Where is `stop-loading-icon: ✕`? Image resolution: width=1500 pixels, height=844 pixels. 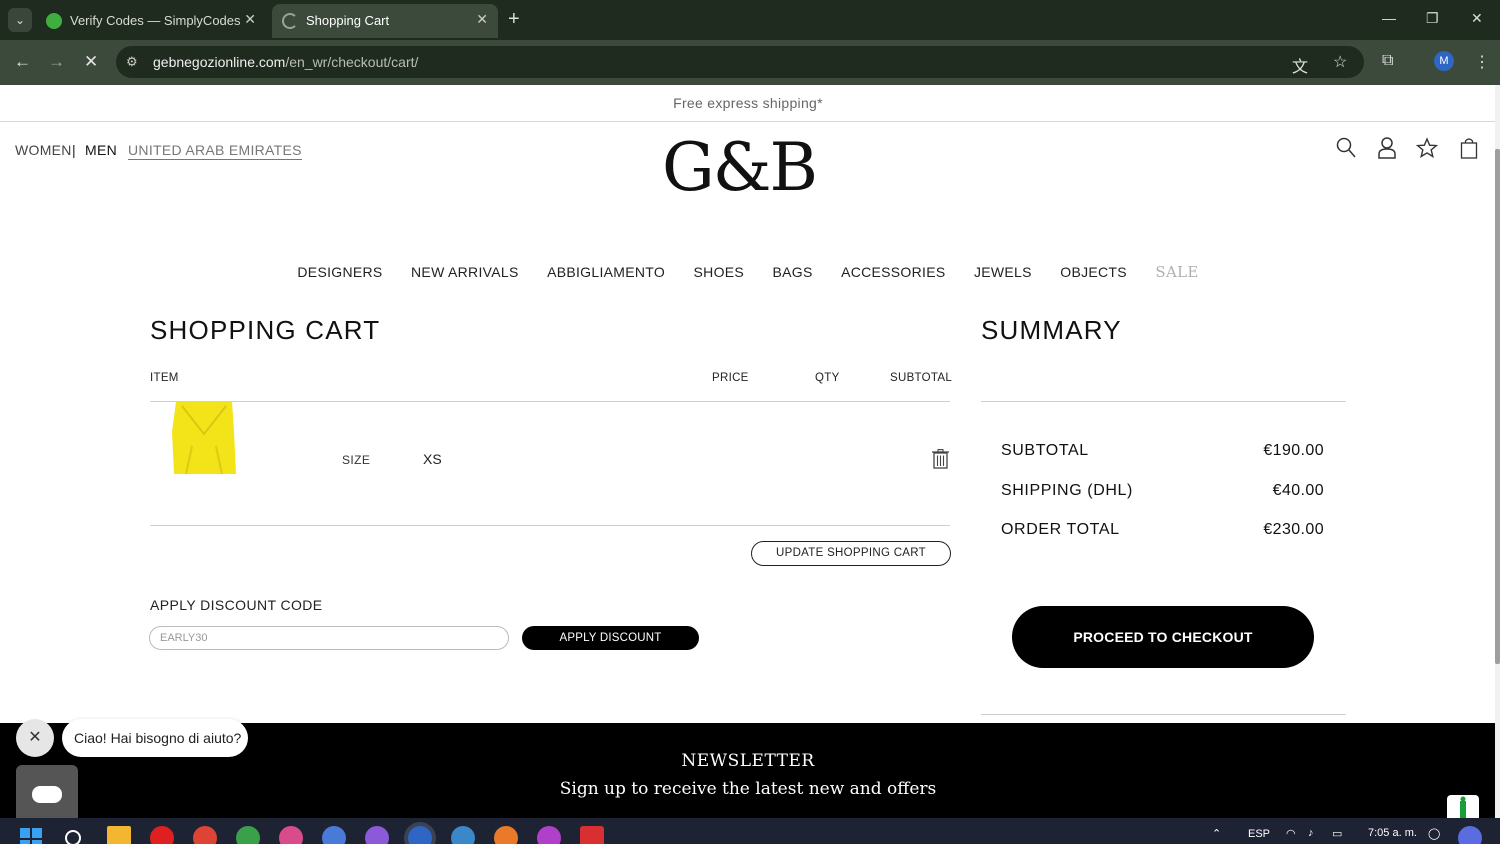
stop-loading-icon: ✕ is located at coordinates (91, 62).